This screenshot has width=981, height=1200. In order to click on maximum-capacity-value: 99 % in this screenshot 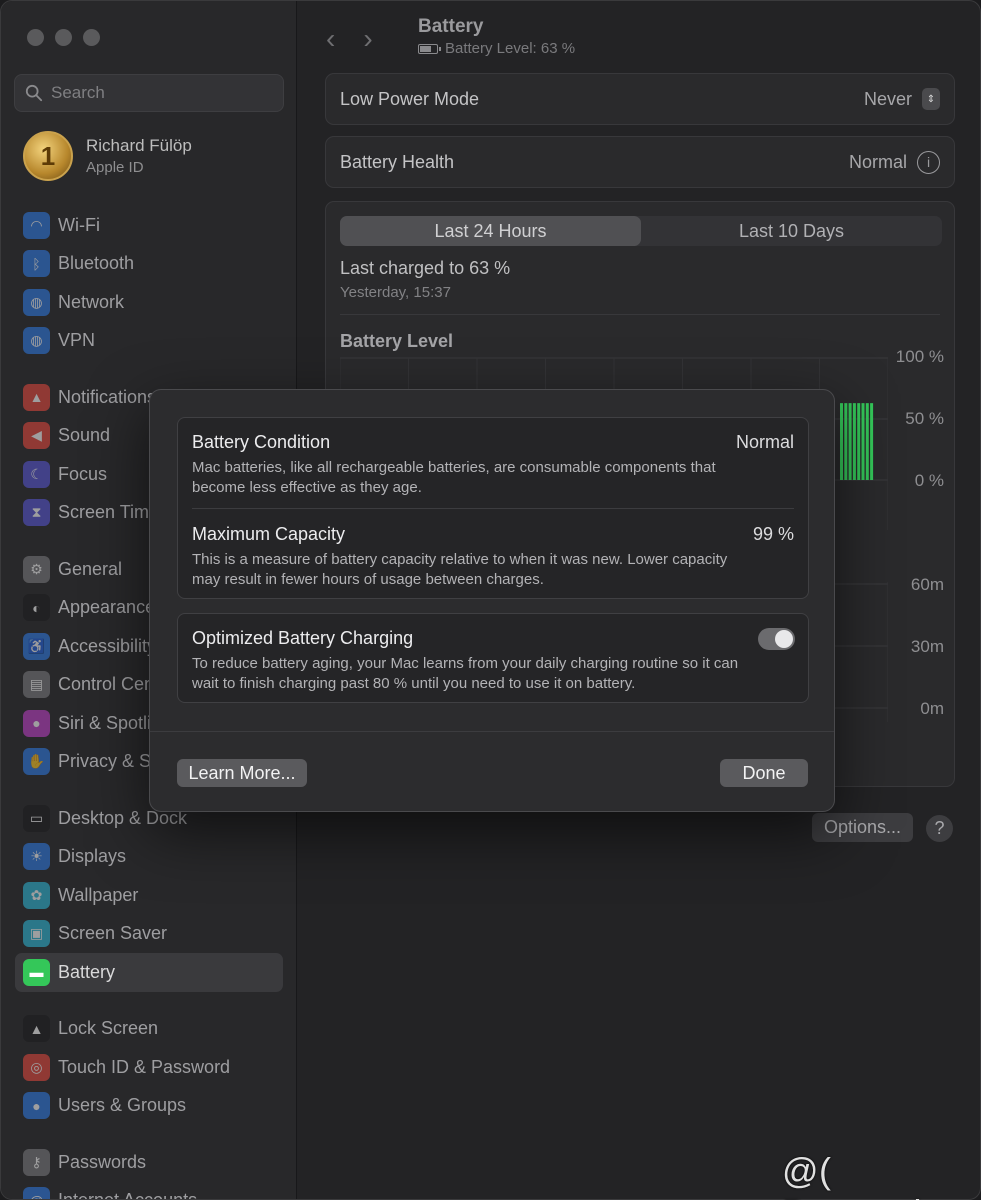, I will do `click(773, 534)`.